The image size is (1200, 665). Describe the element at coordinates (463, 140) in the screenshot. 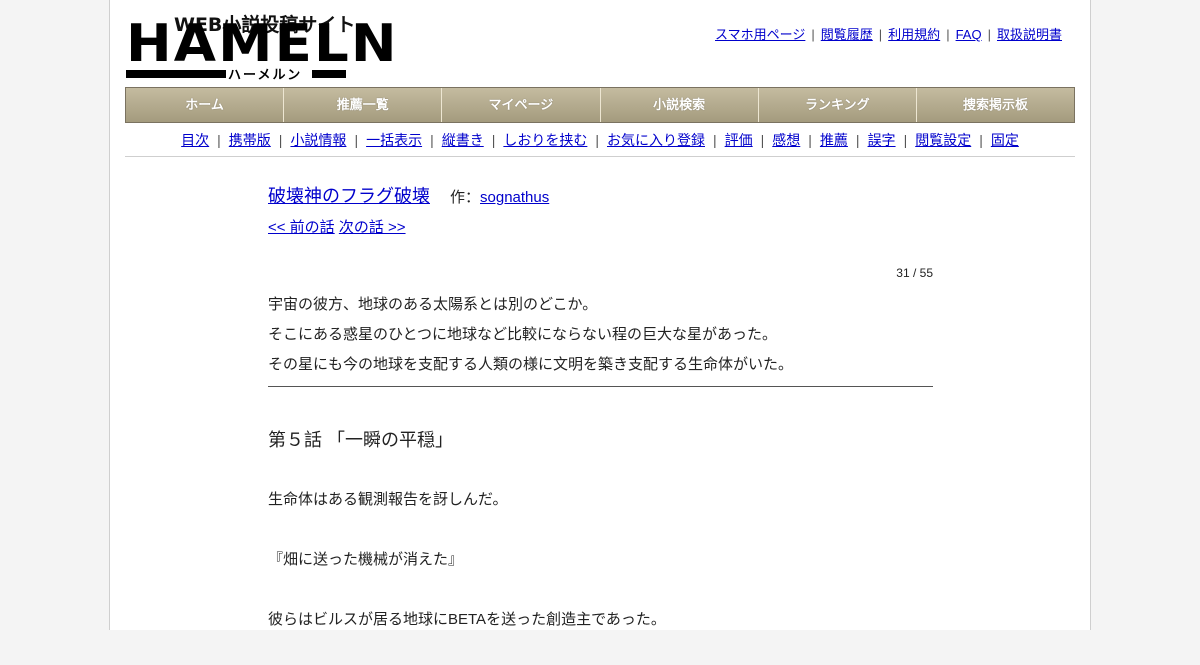

I see `subnav-vertical: 縦書き` at that location.